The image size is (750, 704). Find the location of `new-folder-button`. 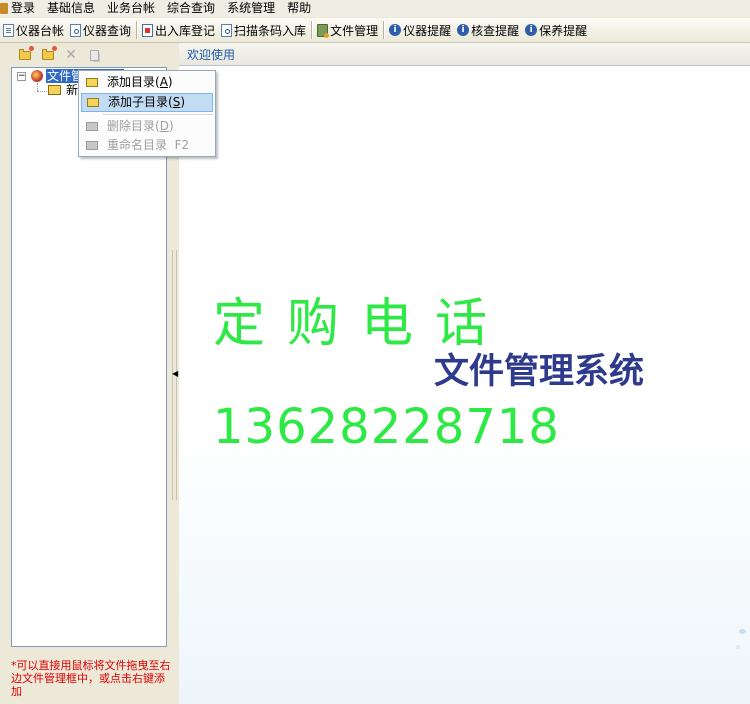

new-folder-button is located at coordinates (25, 55).